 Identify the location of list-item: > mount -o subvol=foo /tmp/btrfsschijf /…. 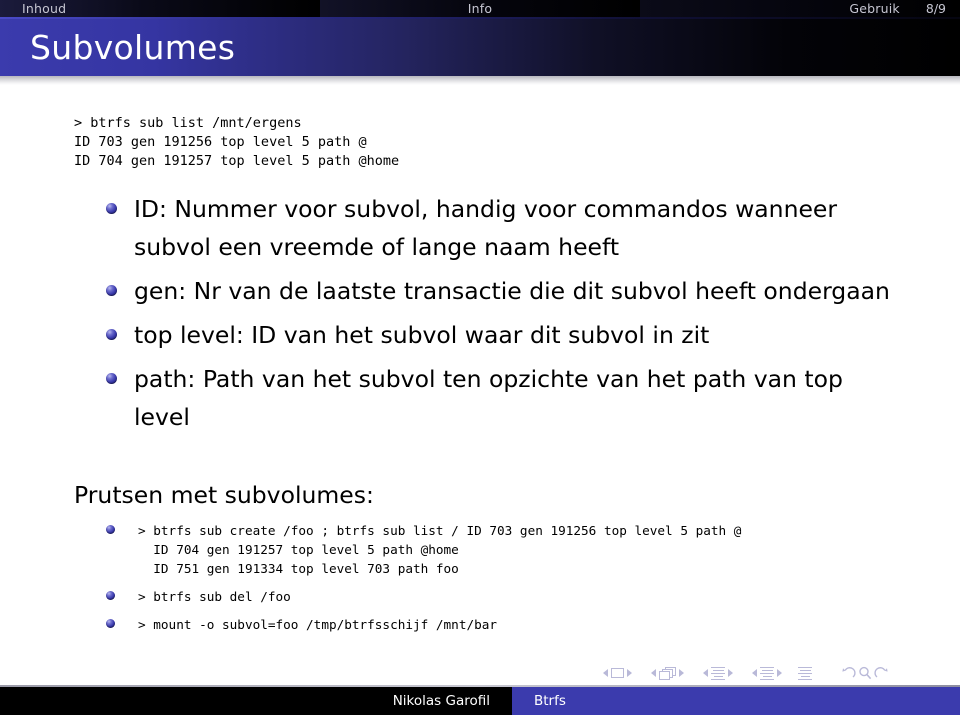
(506, 623).